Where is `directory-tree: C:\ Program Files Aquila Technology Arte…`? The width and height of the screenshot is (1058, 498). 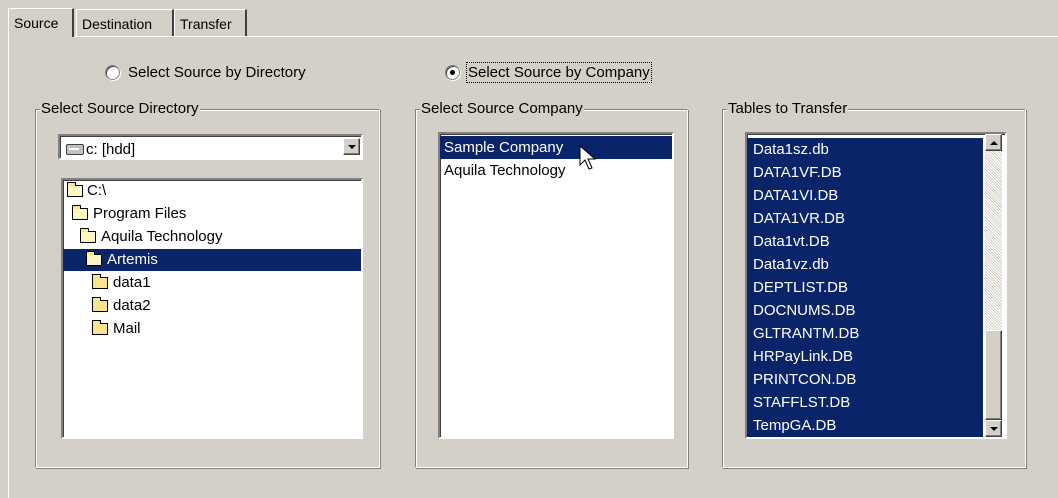
directory-tree: C:\ Program Files Aquila Technology Arte… is located at coordinates (212, 308).